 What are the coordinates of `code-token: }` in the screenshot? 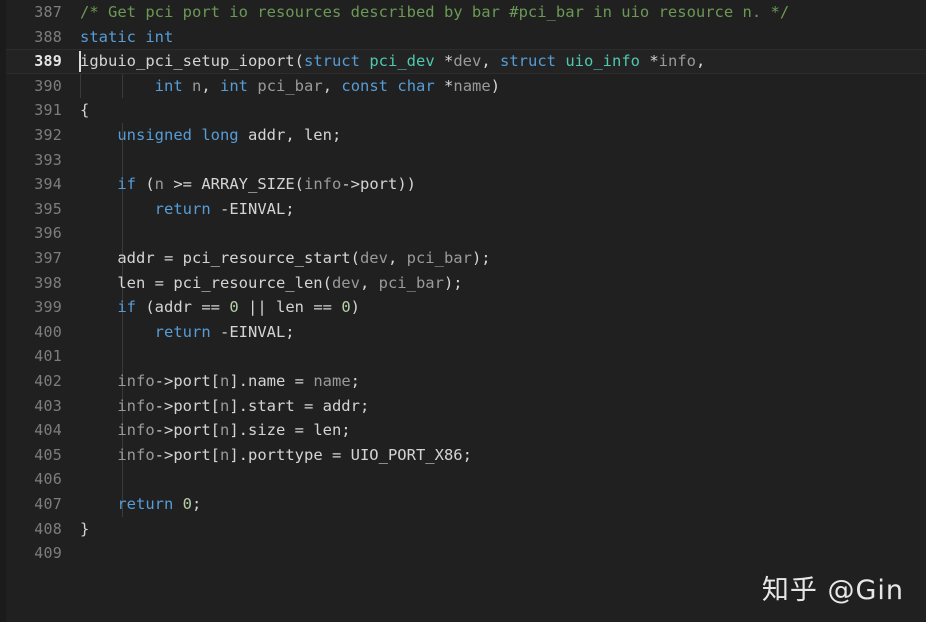 It's located at (85, 528).